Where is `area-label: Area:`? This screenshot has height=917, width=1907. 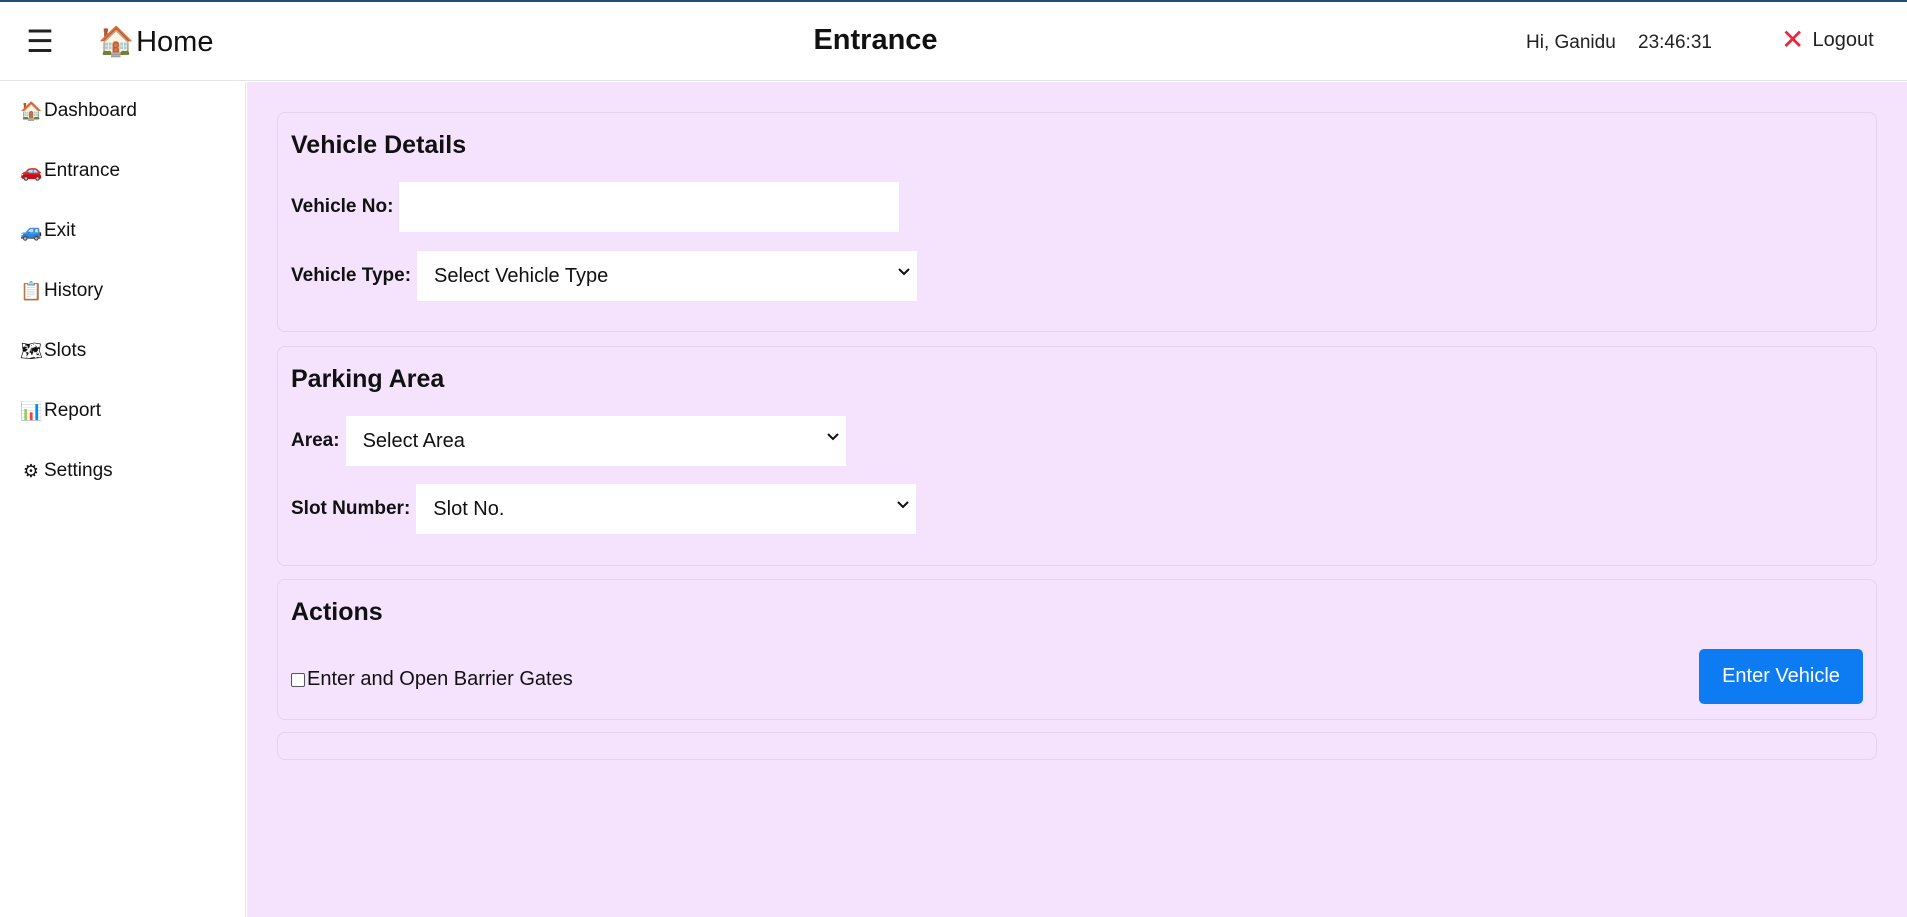 area-label: Area: is located at coordinates (315, 440).